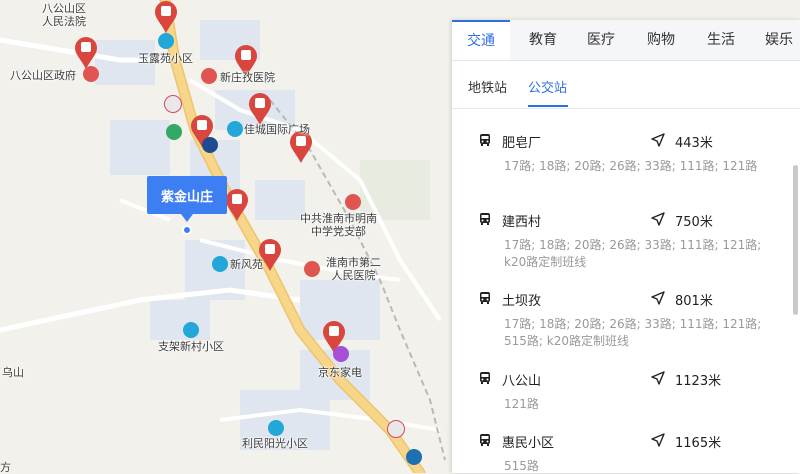  What do you see at coordinates (191, 346) in the screenshot?
I see `map-label-zhijia: 支架新村小区` at bounding box center [191, 346].